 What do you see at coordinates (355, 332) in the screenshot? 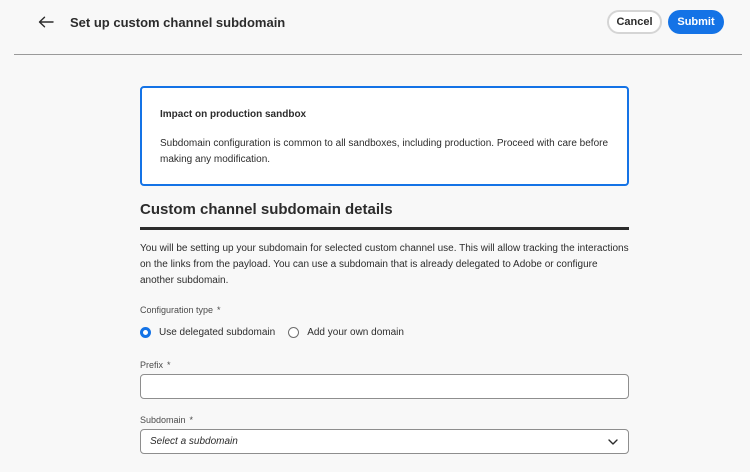
I see `radio-label: Add your own domain` at bounding box center [355, 332].